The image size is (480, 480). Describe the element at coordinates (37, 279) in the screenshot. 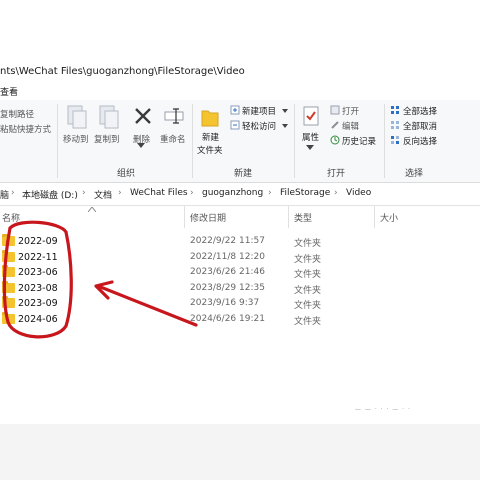

I see `highlight-ellipse` at that location.